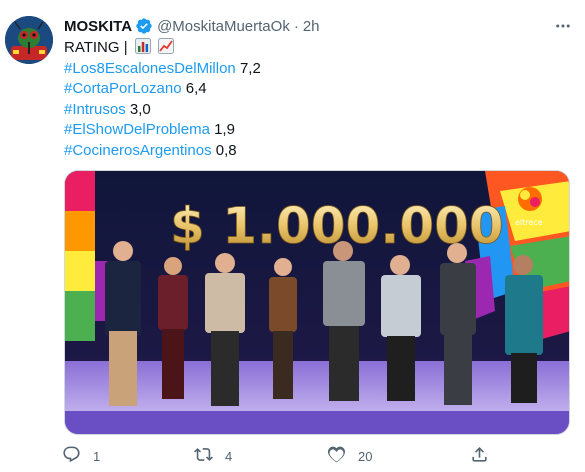  What do you see at coordinates (142, 46) in the screenshot?
I see `bar-chart-emoji-icon` at bounding box center [142, 46].